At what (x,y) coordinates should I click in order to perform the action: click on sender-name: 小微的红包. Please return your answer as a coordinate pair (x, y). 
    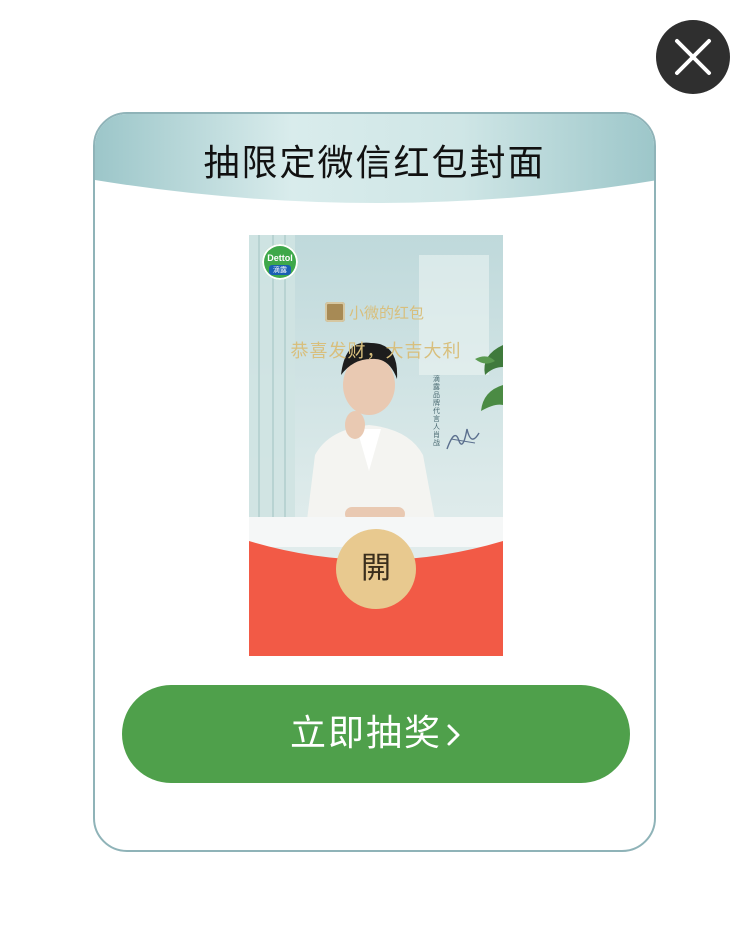
    Looking at the image, I should click on (387, 312).